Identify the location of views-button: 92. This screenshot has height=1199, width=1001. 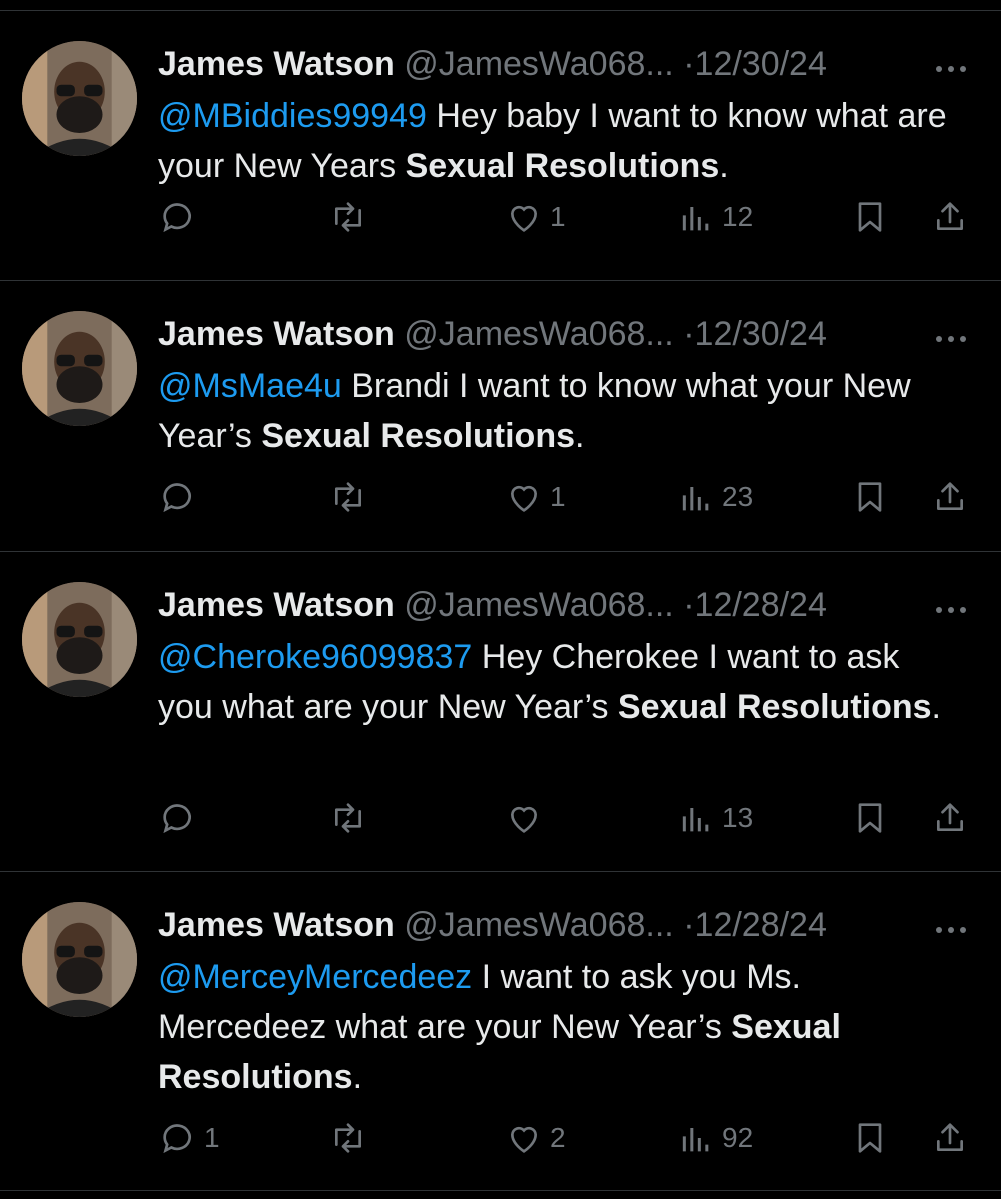
(714, 1138).